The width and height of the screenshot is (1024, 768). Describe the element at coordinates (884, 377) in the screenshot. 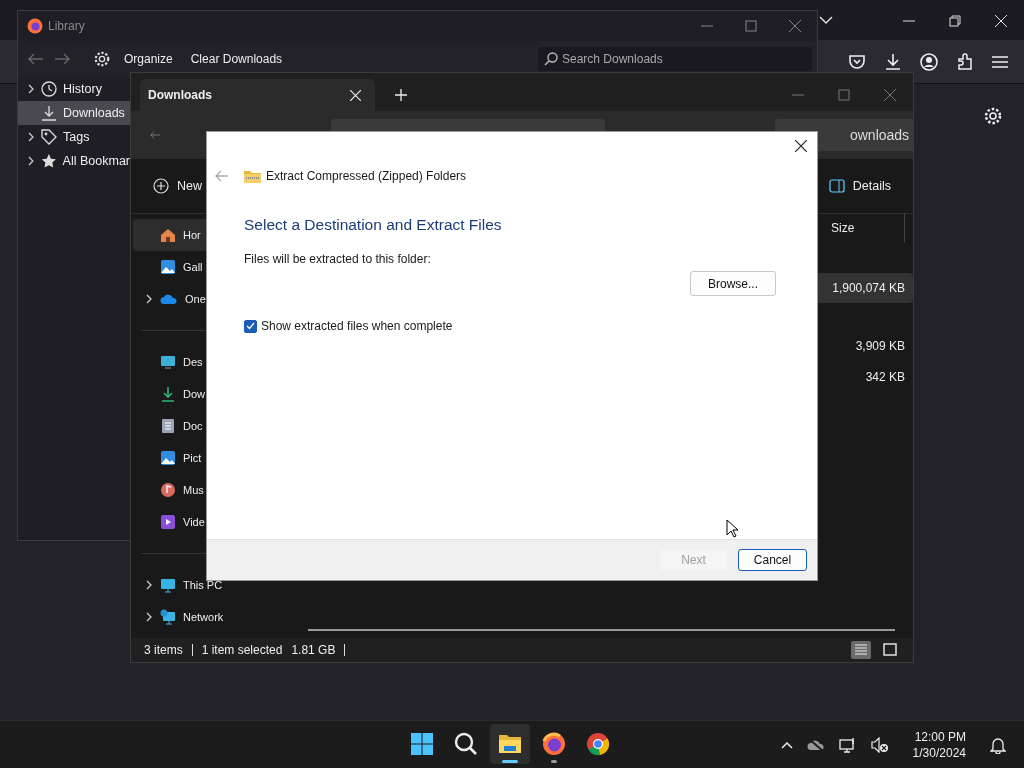

I see `size-cell-text: 342 KB` at that location.